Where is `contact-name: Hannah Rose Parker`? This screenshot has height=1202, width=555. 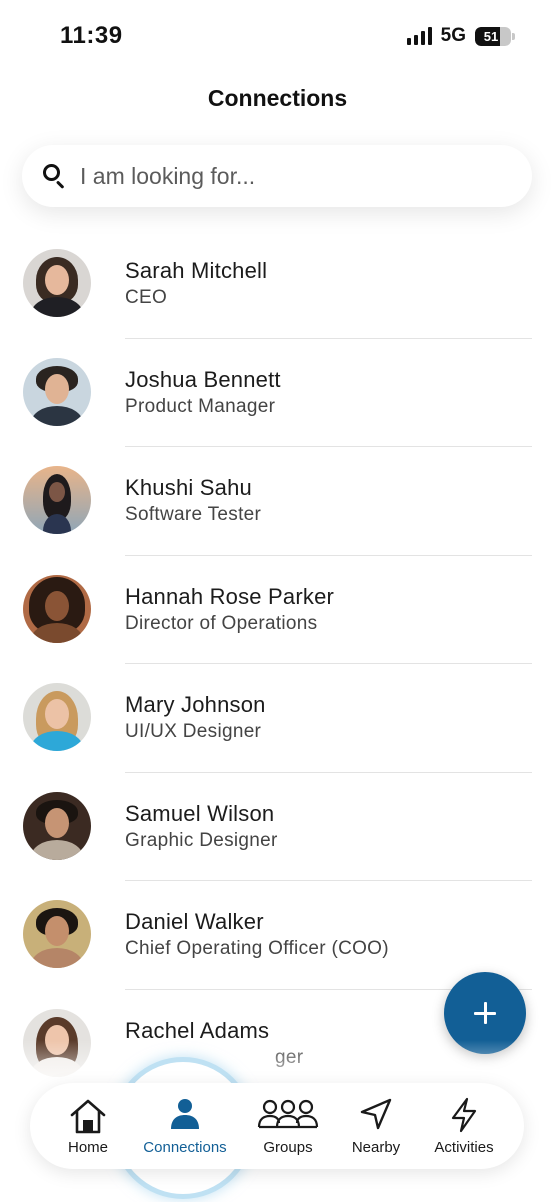
contact-name: Hannah Rose Parker is located at coordinates (230, 596).